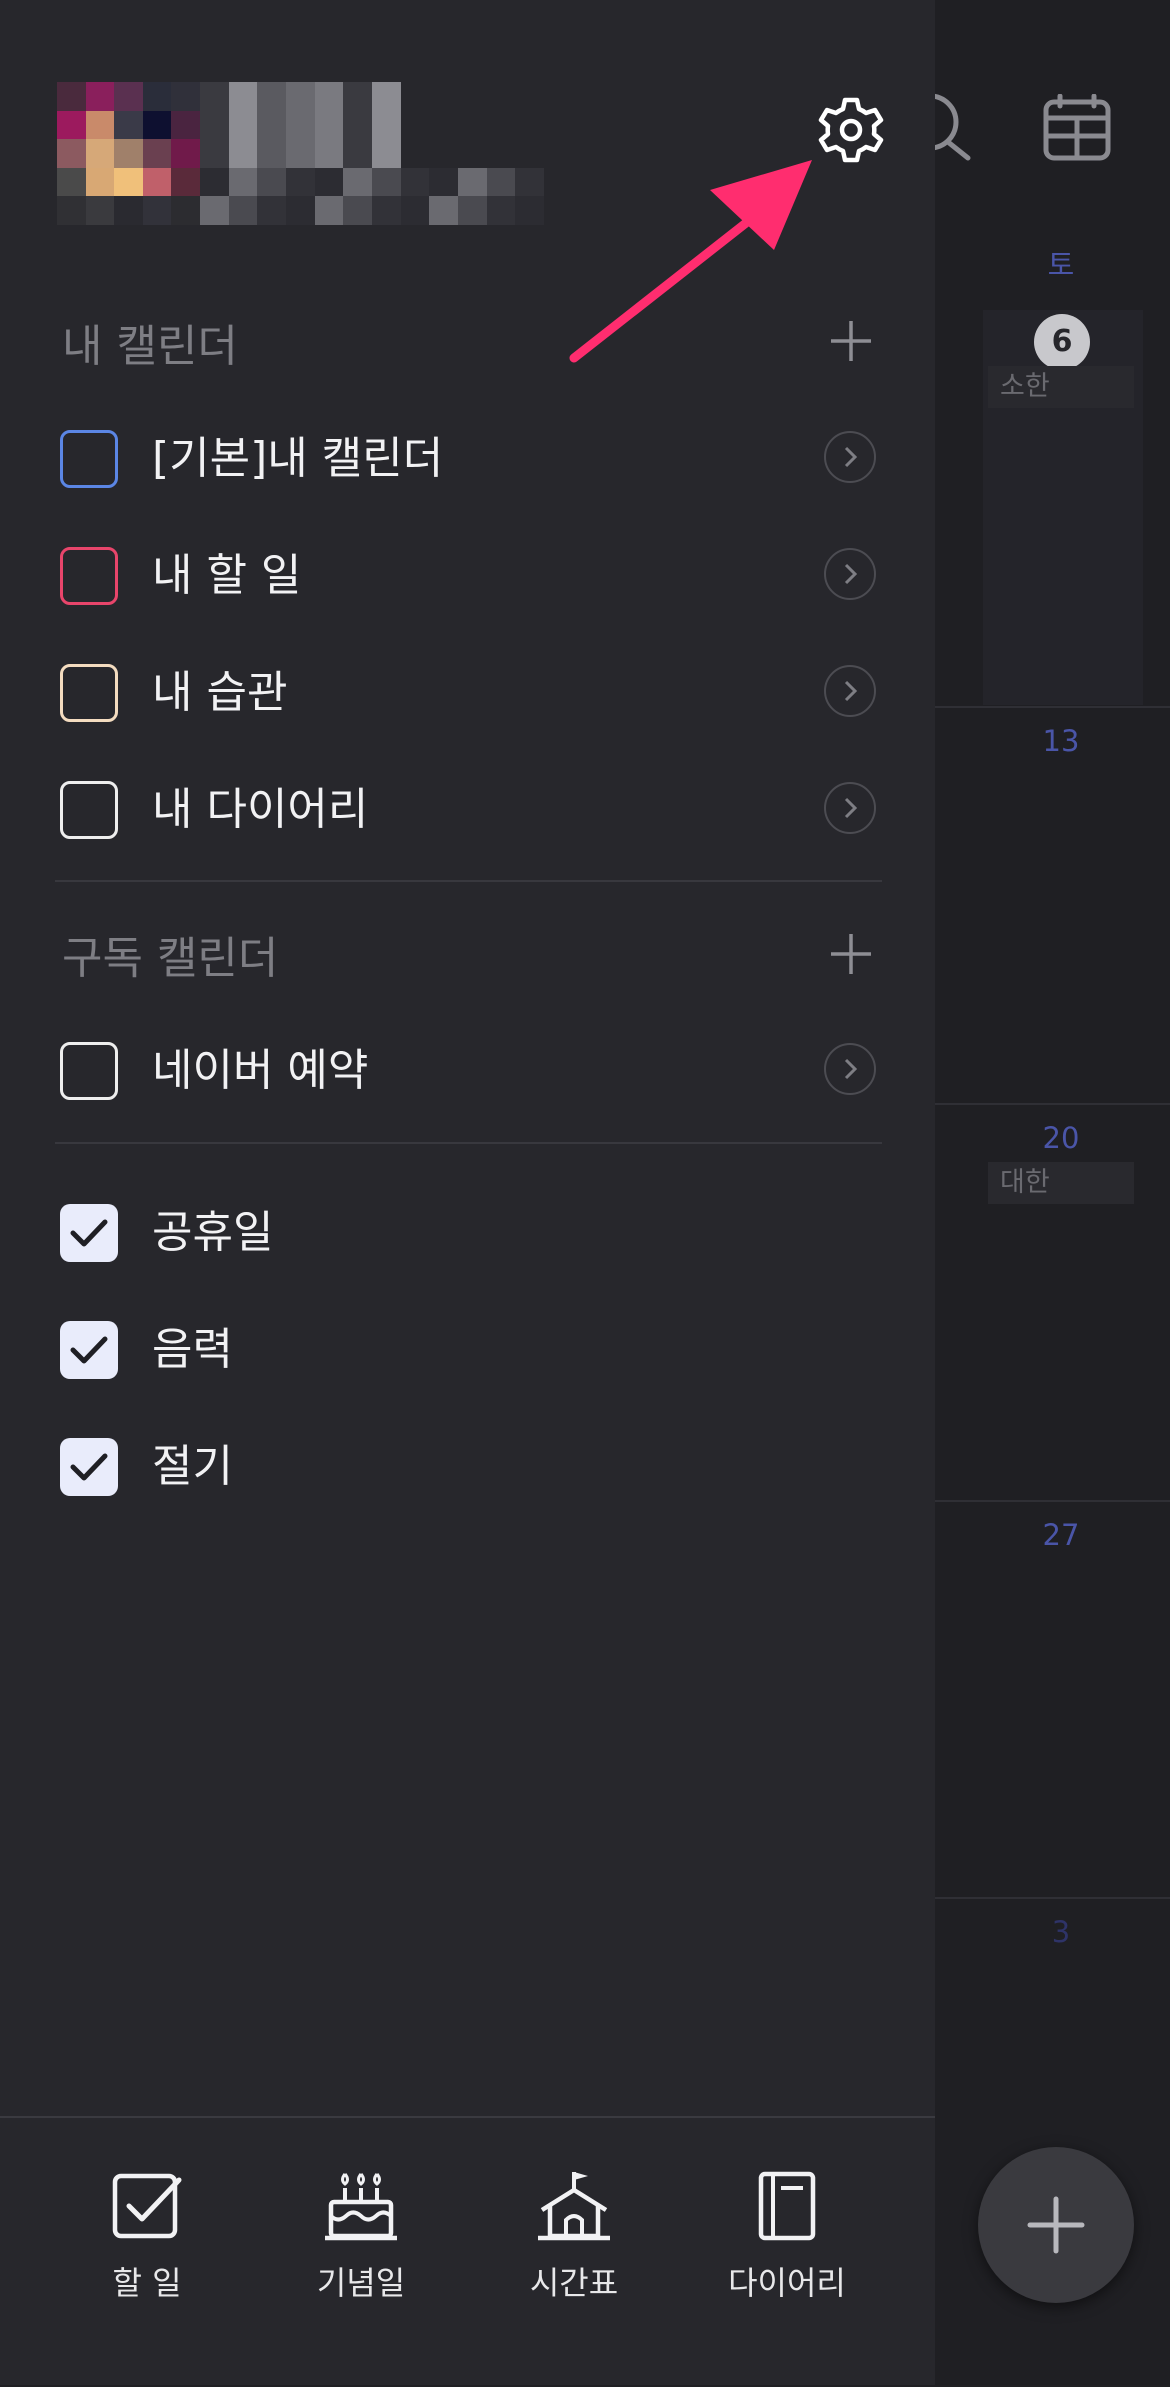  I want to click on event-solar-term: 대한, so click(1061, 1183).